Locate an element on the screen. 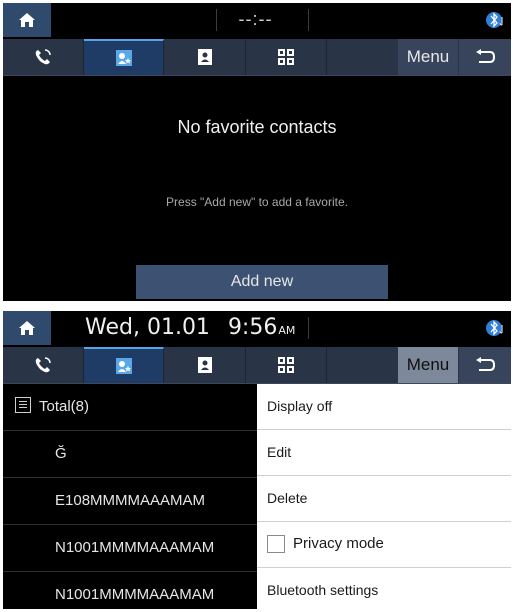  total-label: Total(8) is located at coordinates (64, 406).